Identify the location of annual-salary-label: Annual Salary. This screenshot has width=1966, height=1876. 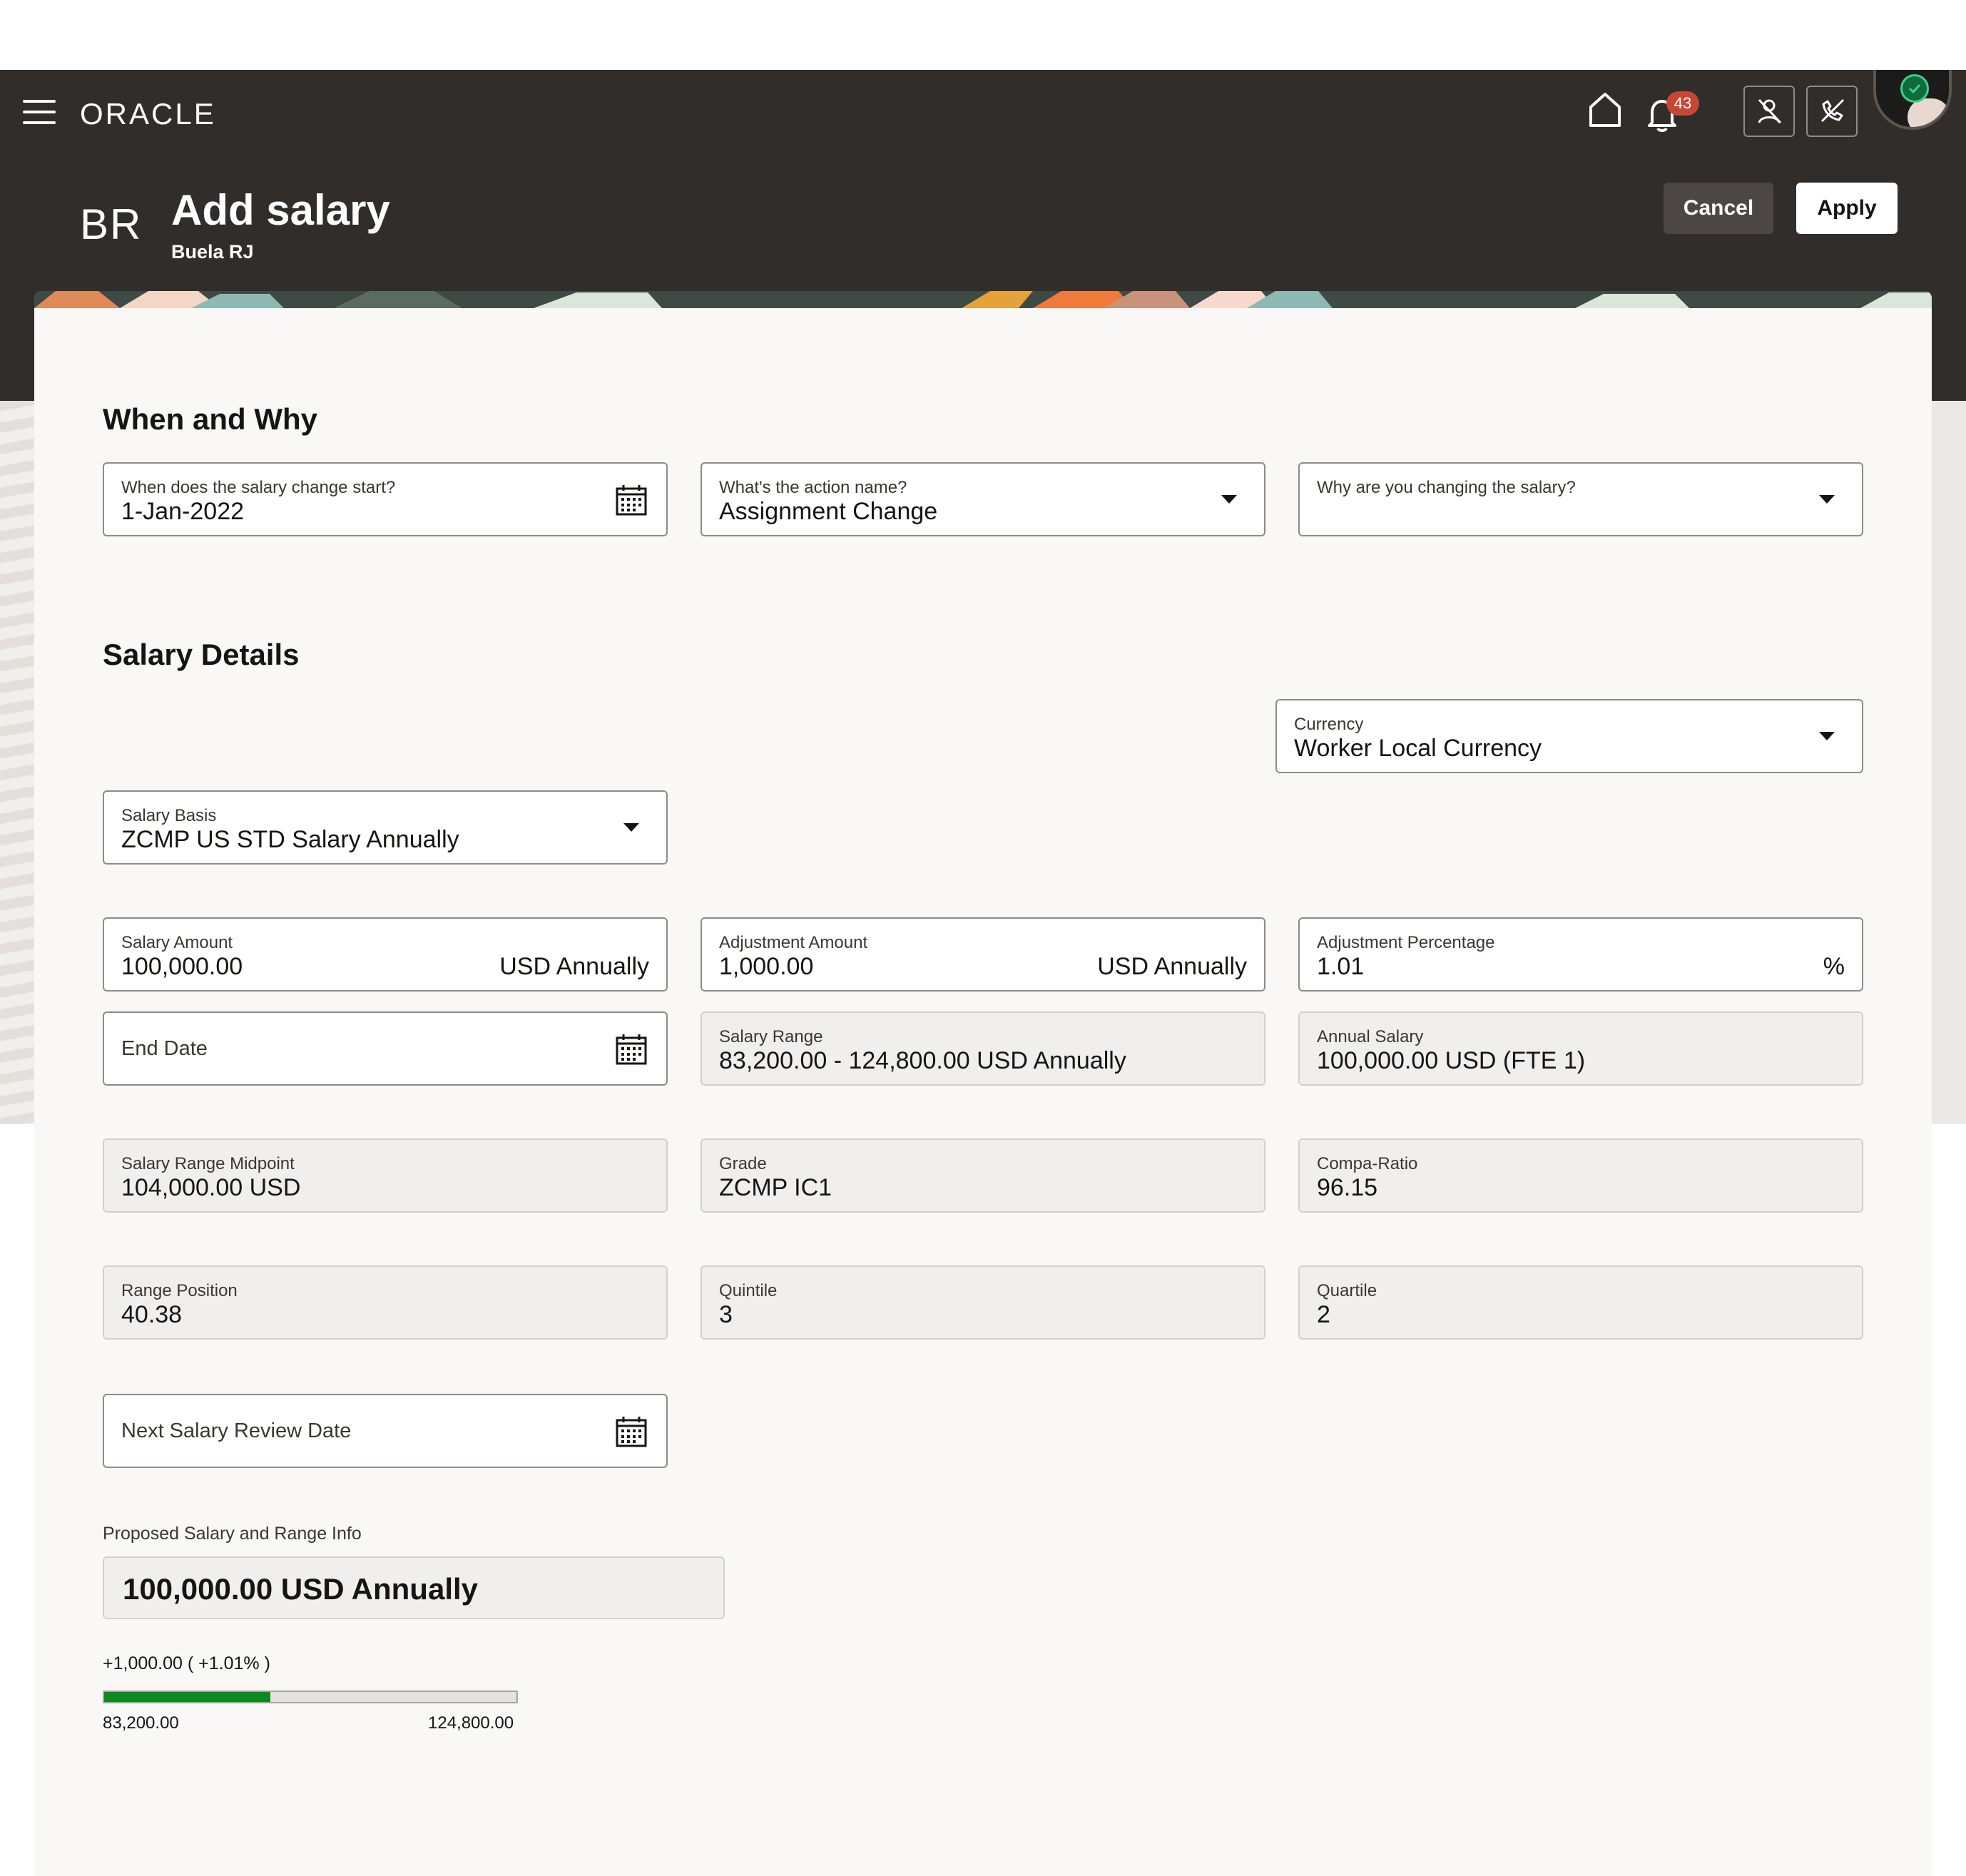
(1370, 1036).